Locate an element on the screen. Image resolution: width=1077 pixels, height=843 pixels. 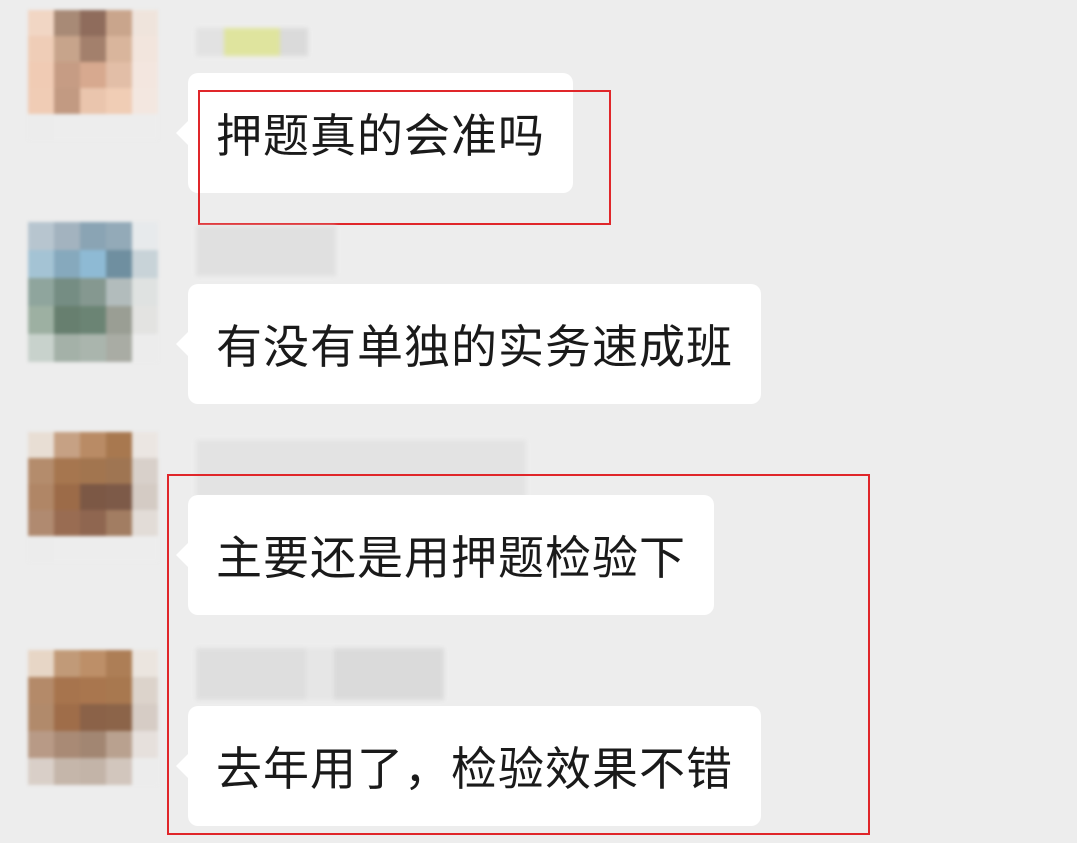
message-bubble: 有没有单独的实务速成班 is located at coordinates (468, 344).